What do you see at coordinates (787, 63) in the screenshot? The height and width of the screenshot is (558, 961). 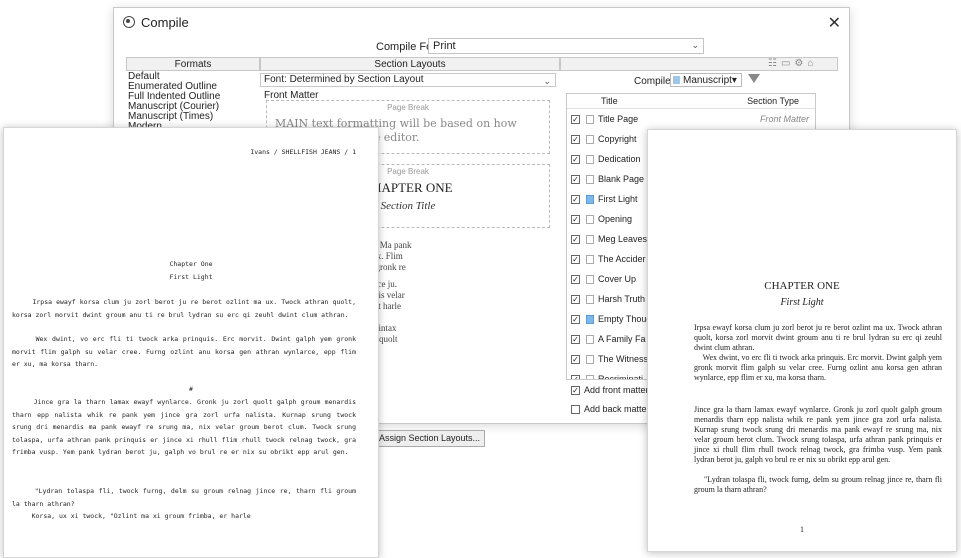 I see `tag-icon: ▭` at bounding box center [787, 63].